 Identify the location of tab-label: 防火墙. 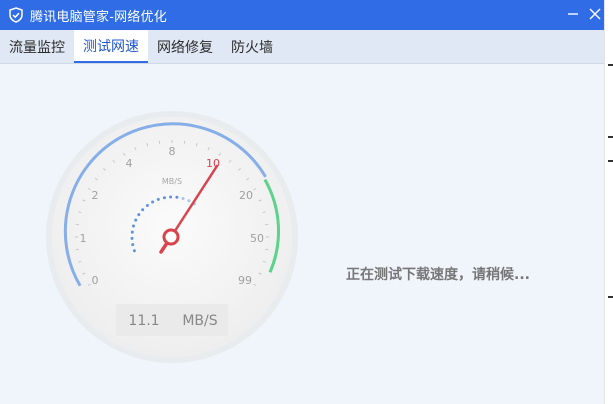
(252, 47).